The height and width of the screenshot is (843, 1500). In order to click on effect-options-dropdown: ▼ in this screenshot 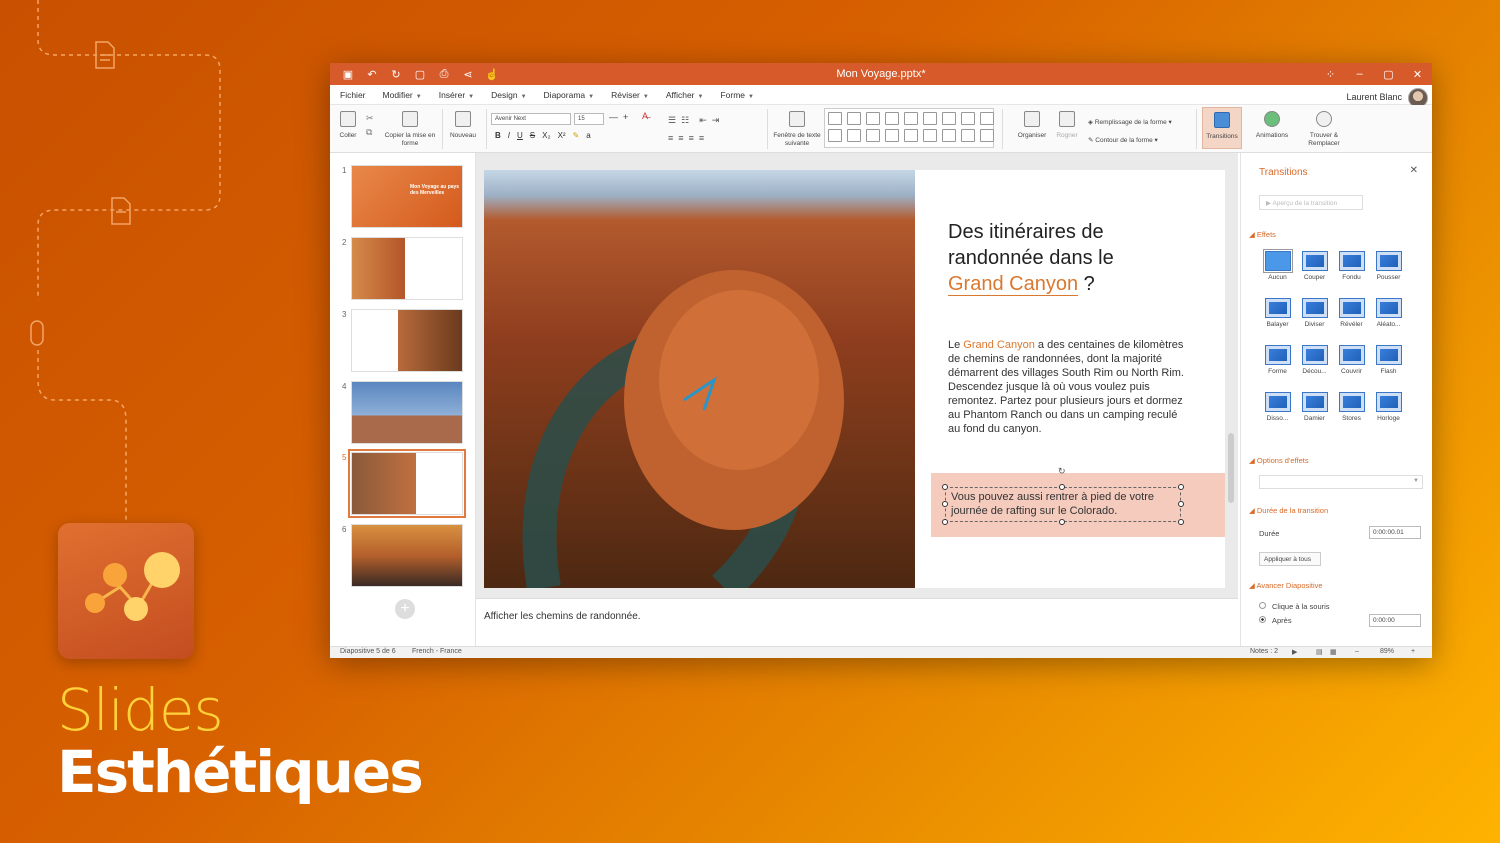, I will do `click(1341, 482)`.